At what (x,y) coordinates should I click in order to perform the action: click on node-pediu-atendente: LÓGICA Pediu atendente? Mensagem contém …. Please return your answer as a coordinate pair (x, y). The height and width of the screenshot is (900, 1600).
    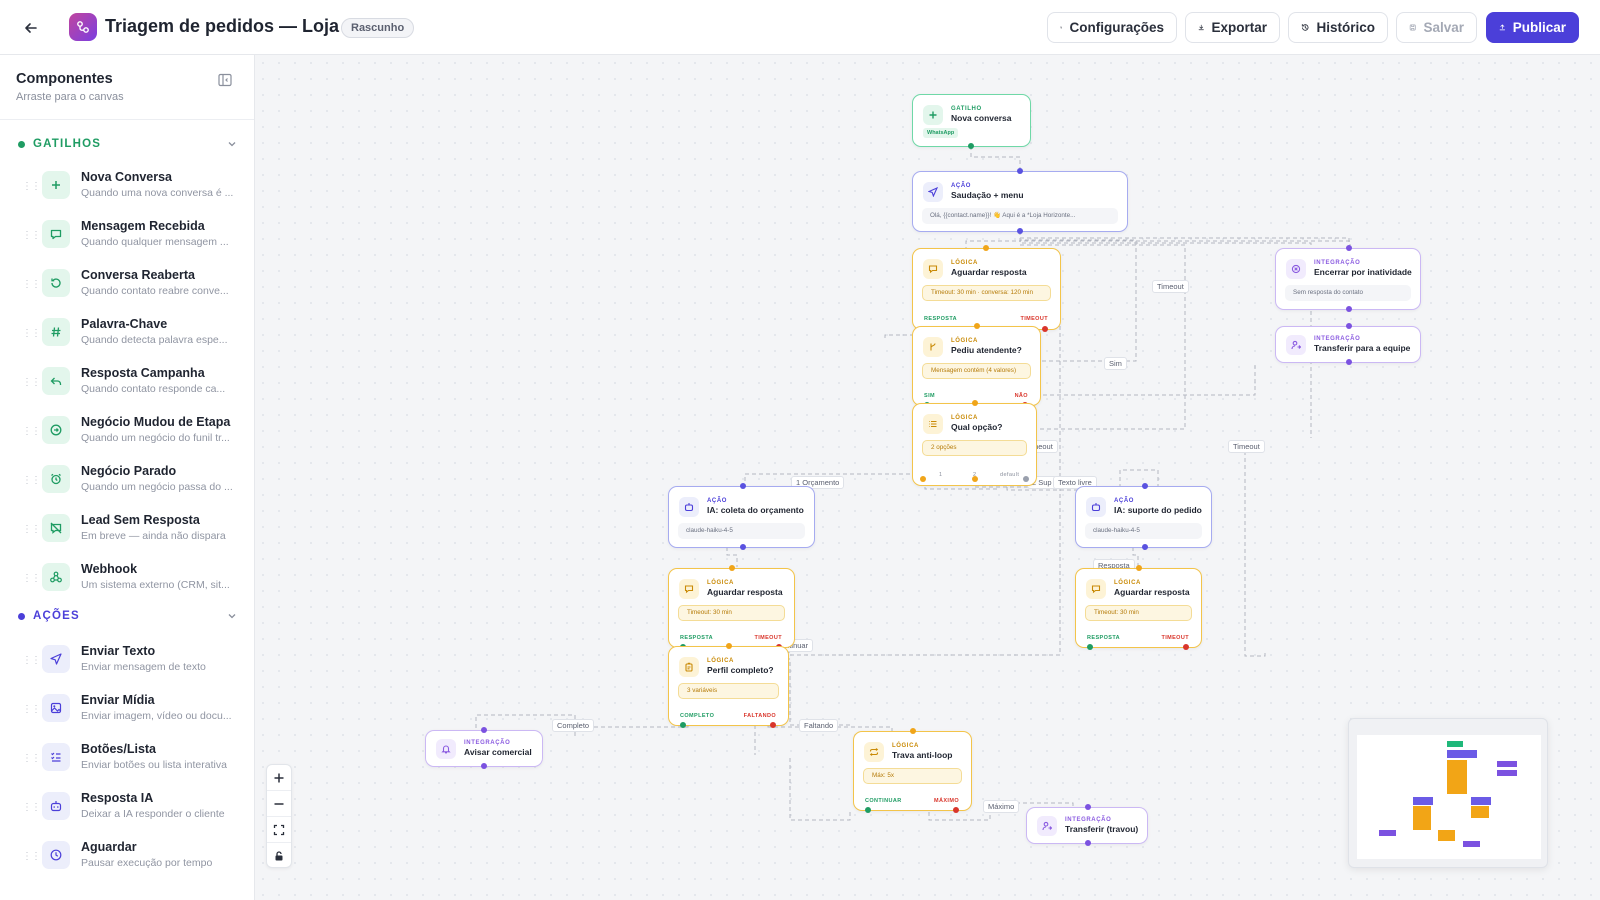
    Looking at the image, I should click on (976, 365).